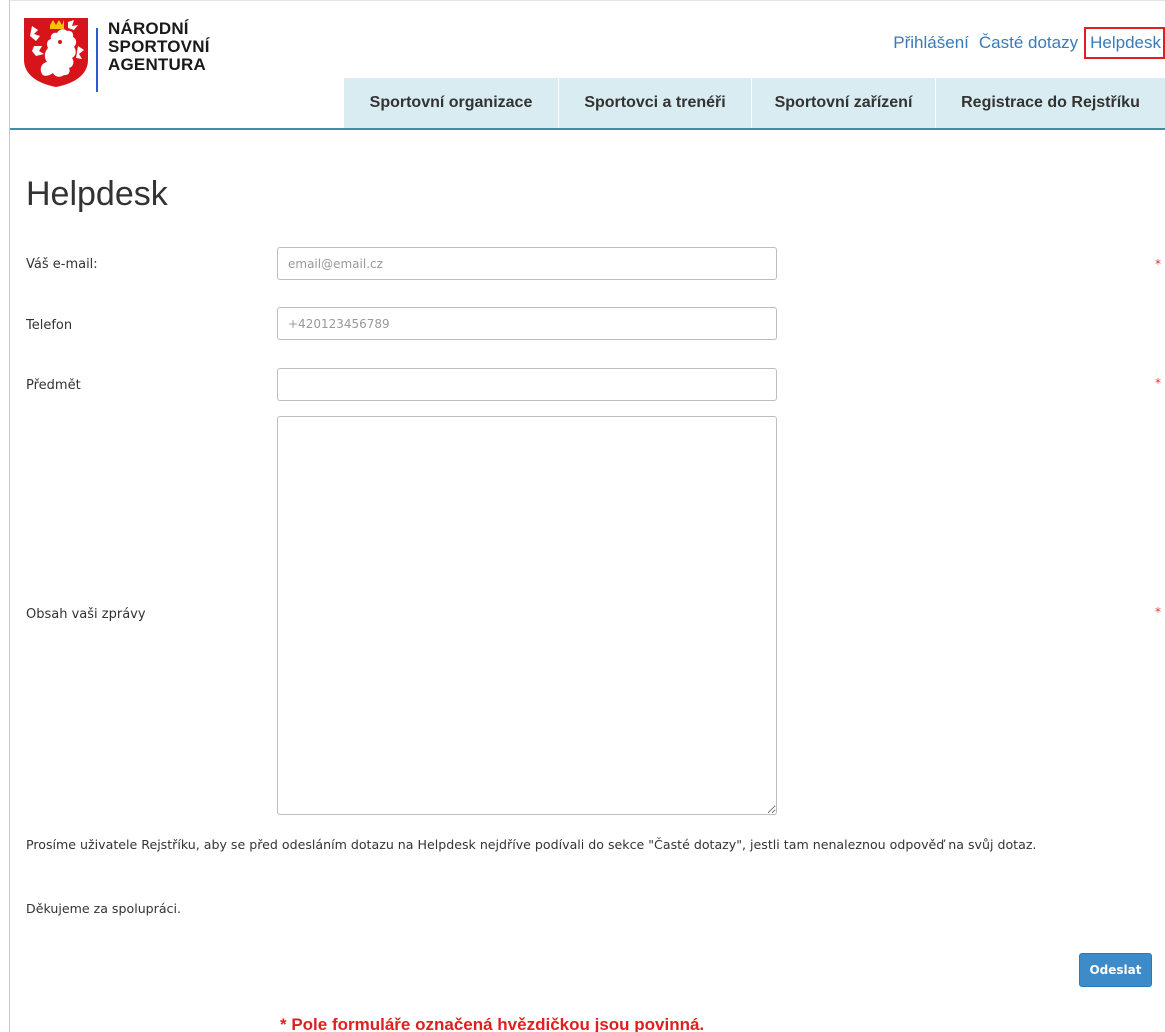 This screenshot has height=1032, width=1165. What do you see at coordinates (1028, 43) in the screenshot?
I see `faq-link: Časté dotazy` at bounding box center [1028, 43].